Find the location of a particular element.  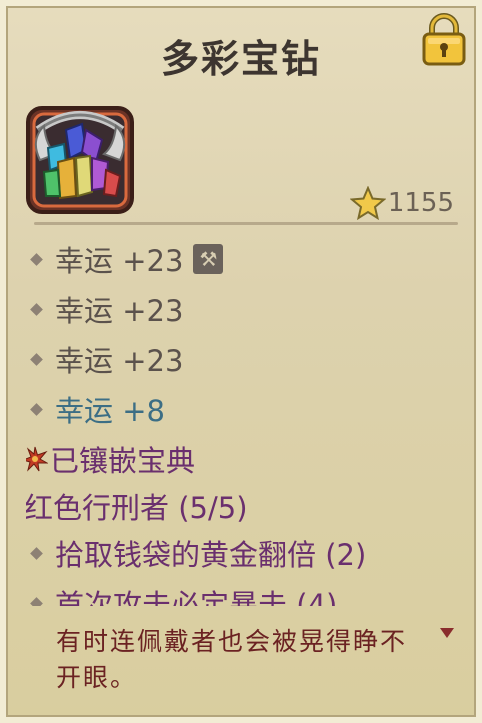

item-description: 有时连佩戴者也会被晃得睁不开眼。 is located at coordinates (232, 659).